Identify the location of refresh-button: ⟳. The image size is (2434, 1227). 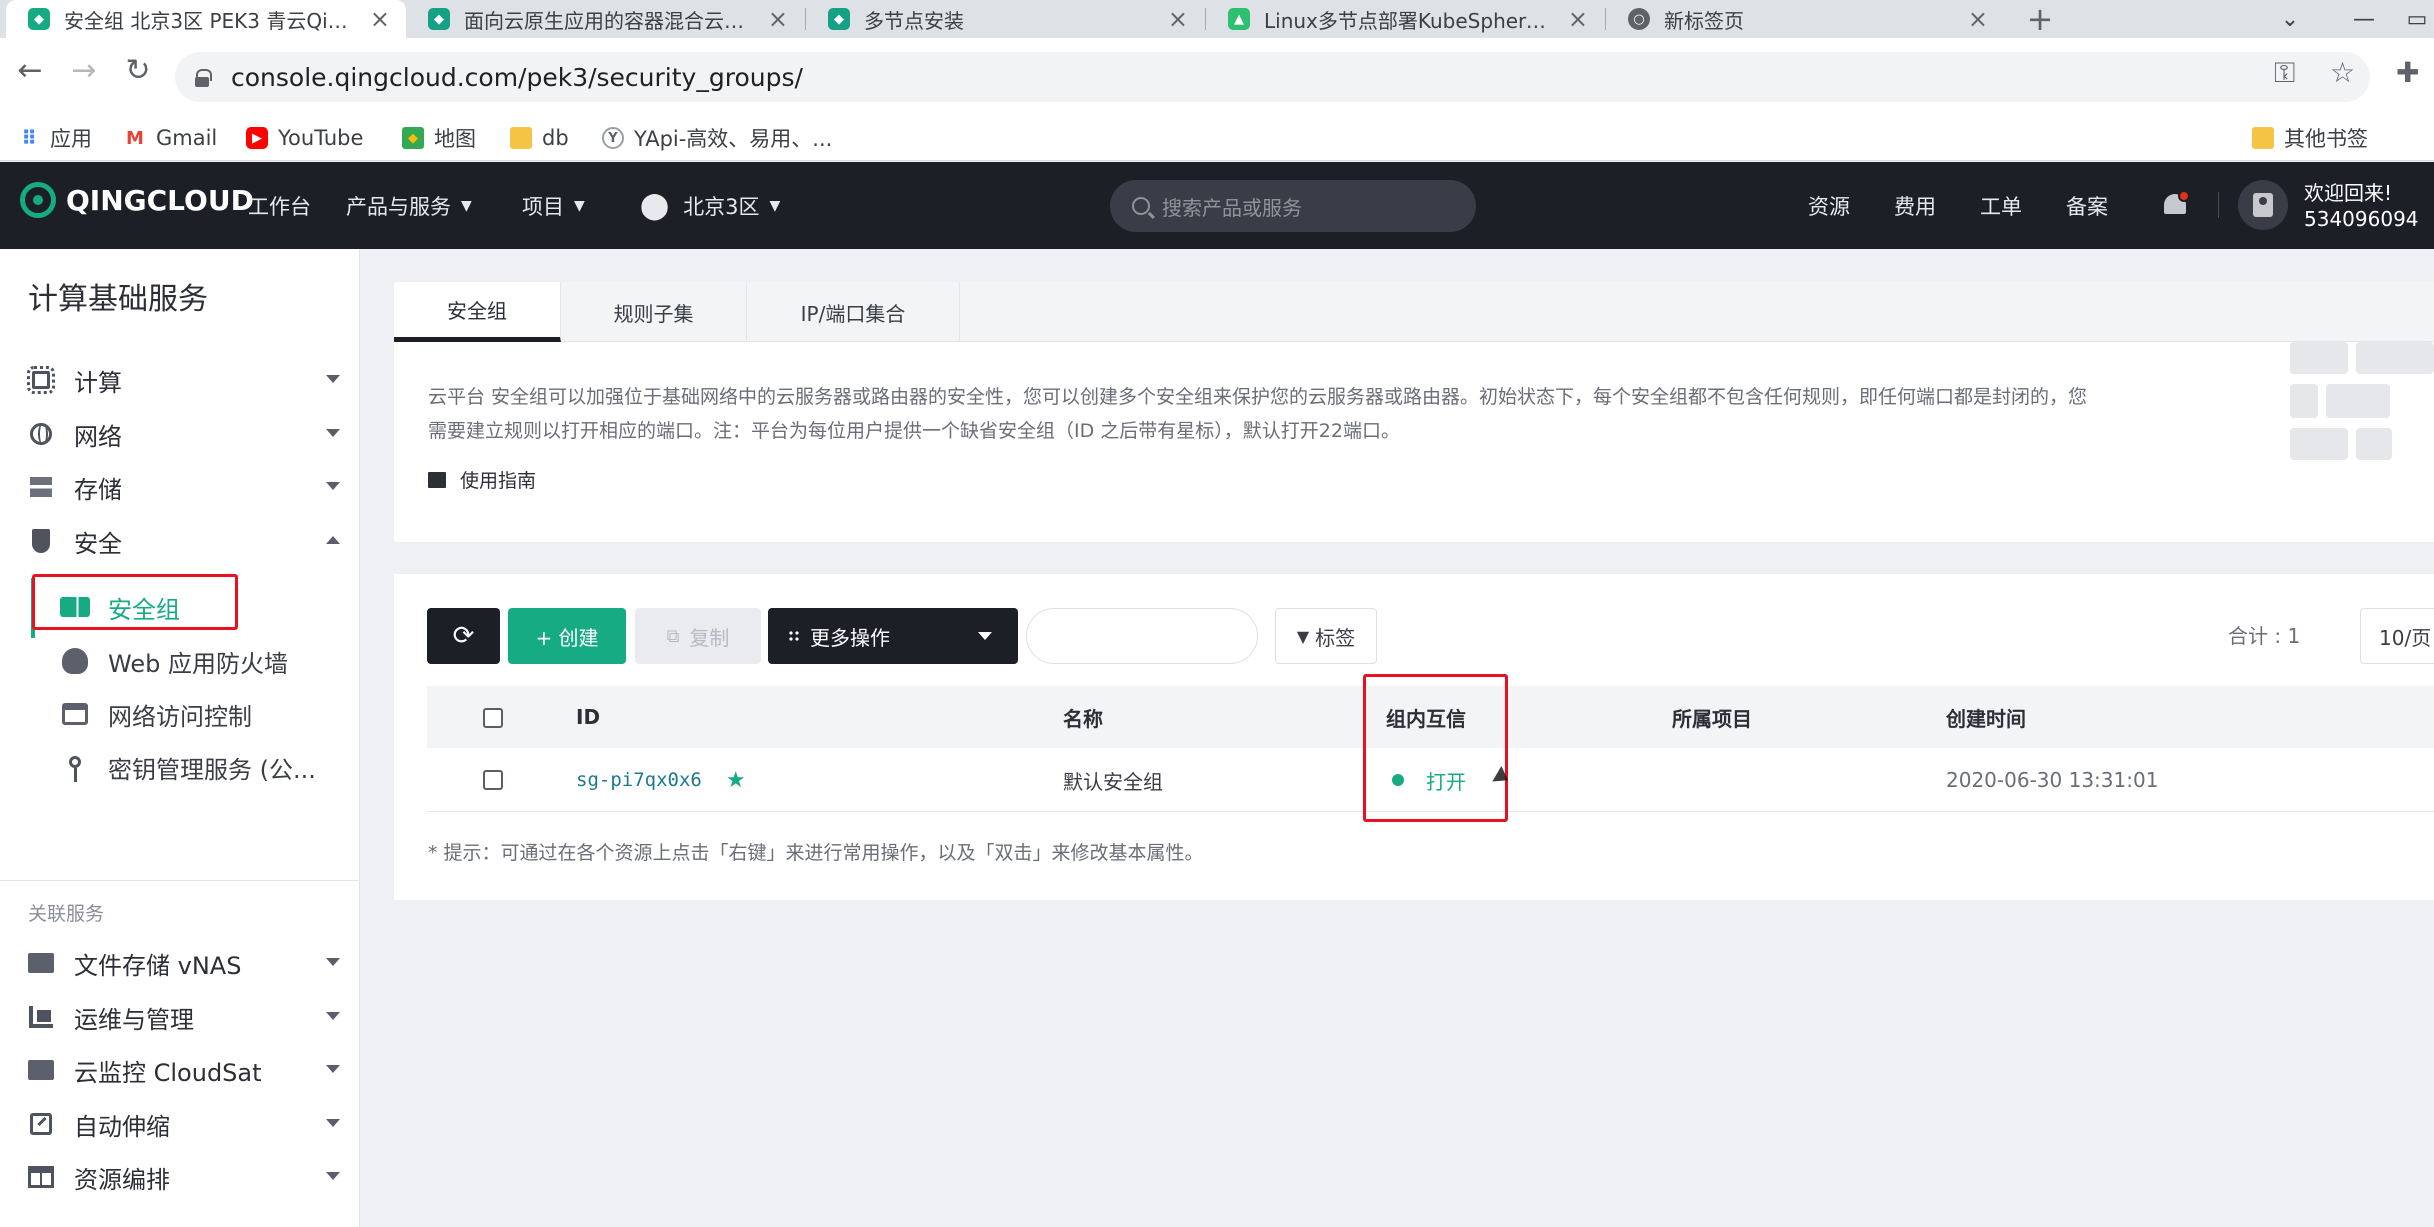
(463, 636).